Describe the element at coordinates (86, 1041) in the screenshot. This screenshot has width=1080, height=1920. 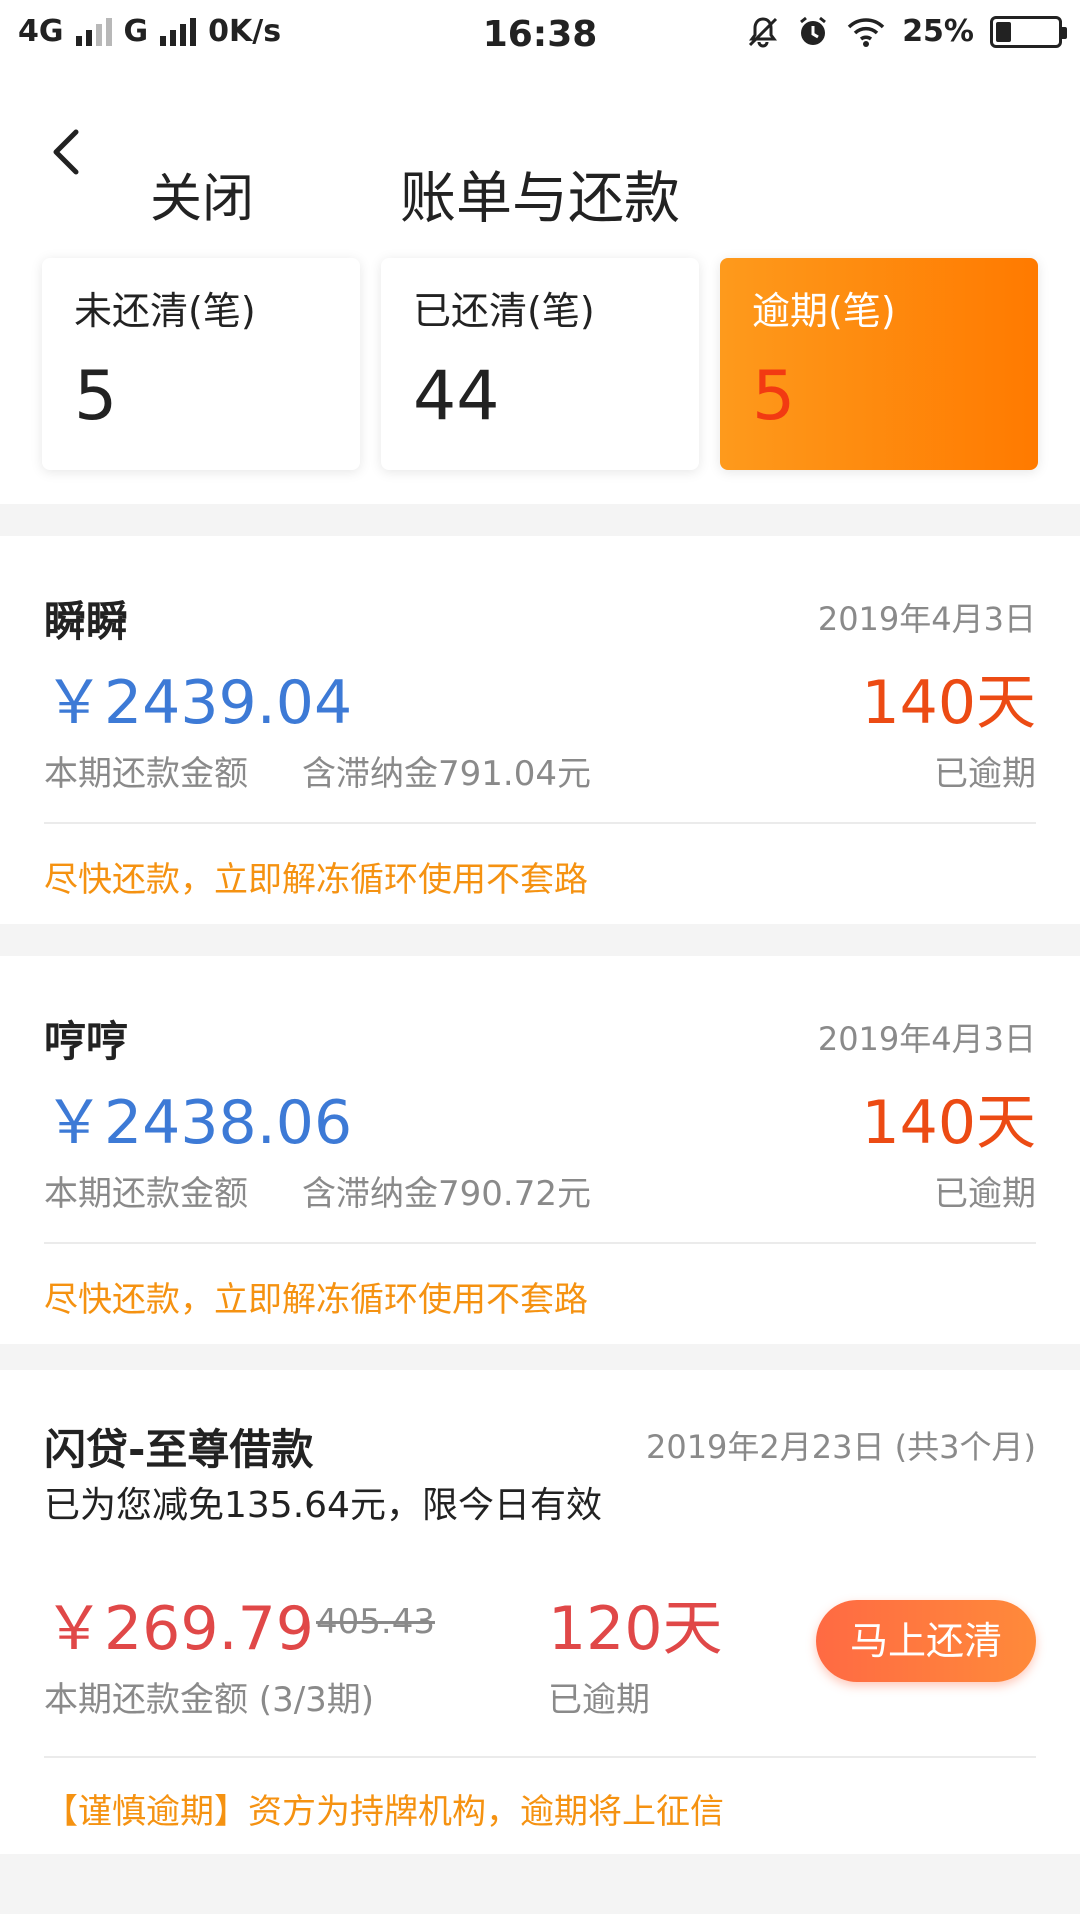
I see `bill-name: 哼哼` at that location.